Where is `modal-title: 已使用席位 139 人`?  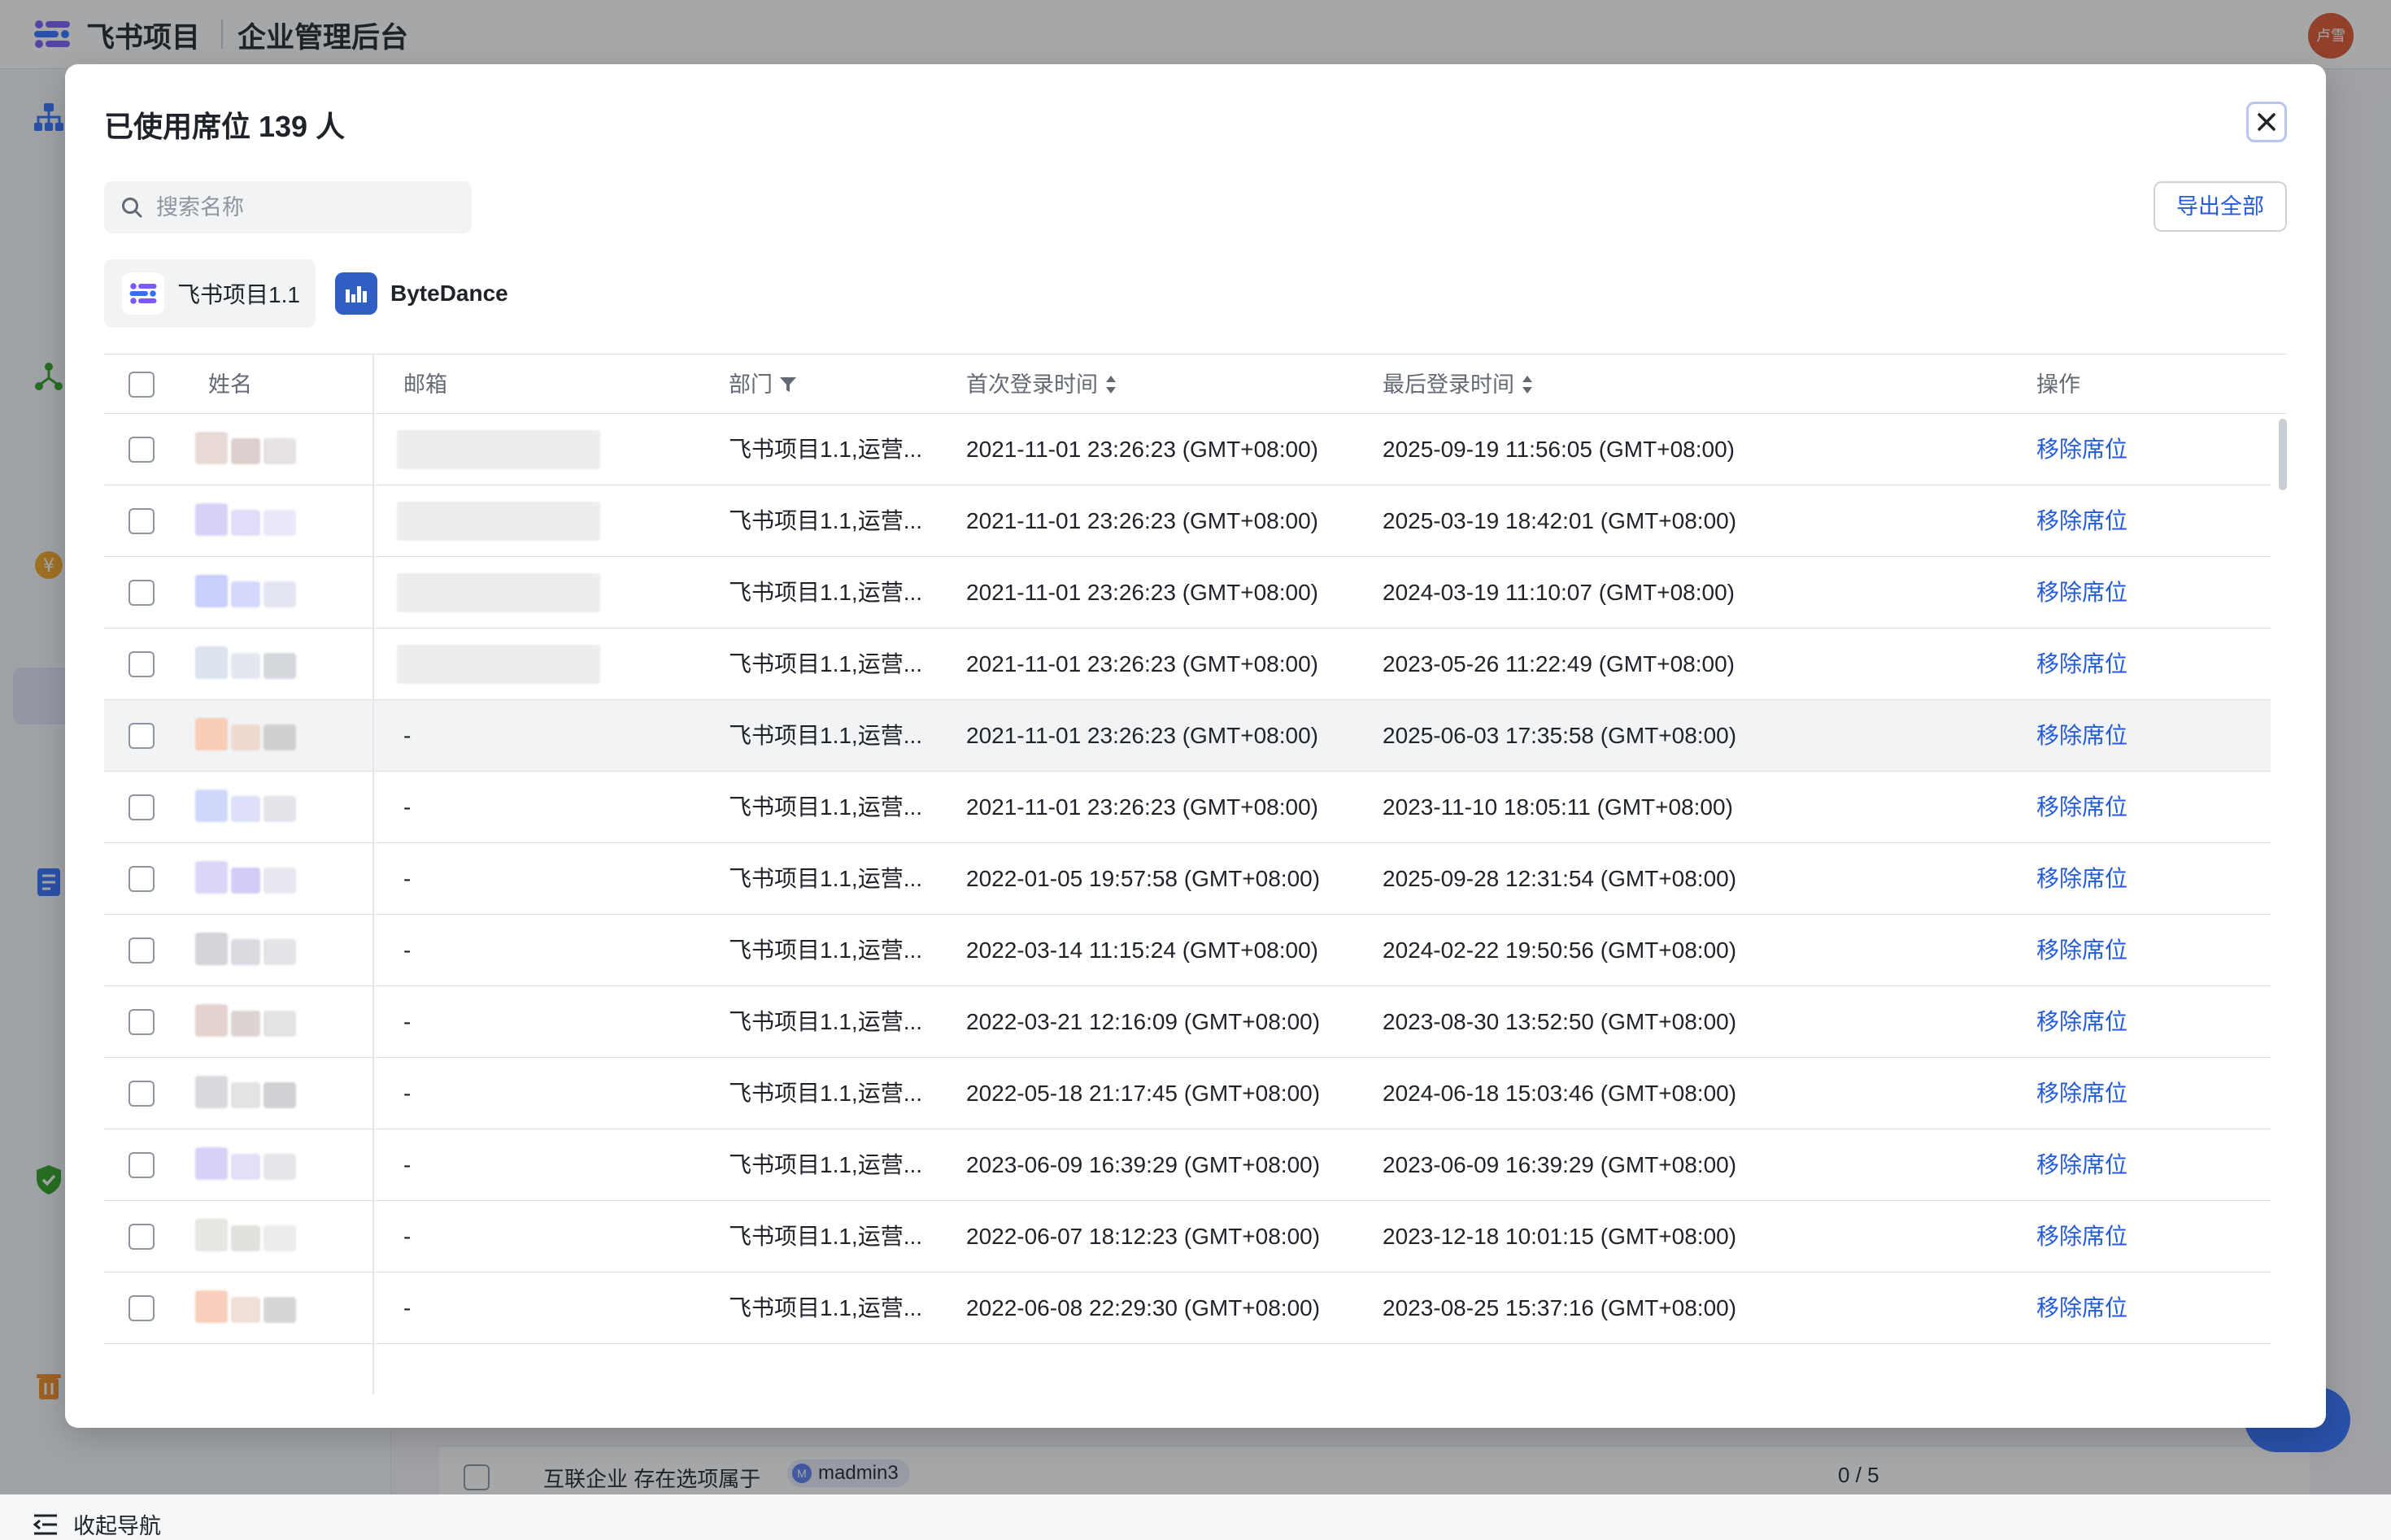 modal-title: 已使用席位 139 人 is located at coordinates (225, 126).